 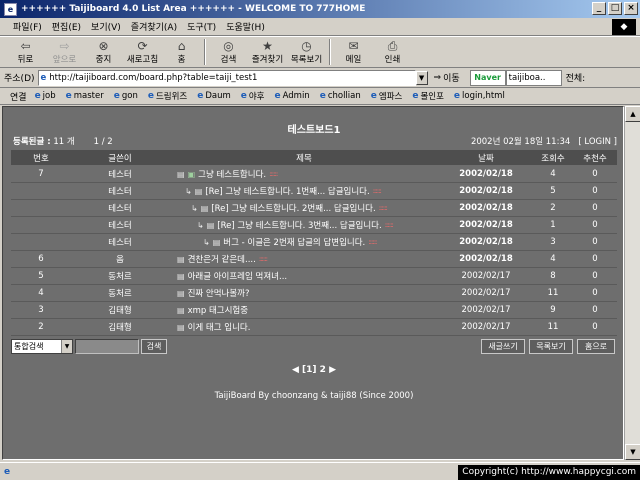 What do you see at coordinates (292, 96) in the screenshot?
I see `link-admin: e Admin` at bounding box center [292, 96].